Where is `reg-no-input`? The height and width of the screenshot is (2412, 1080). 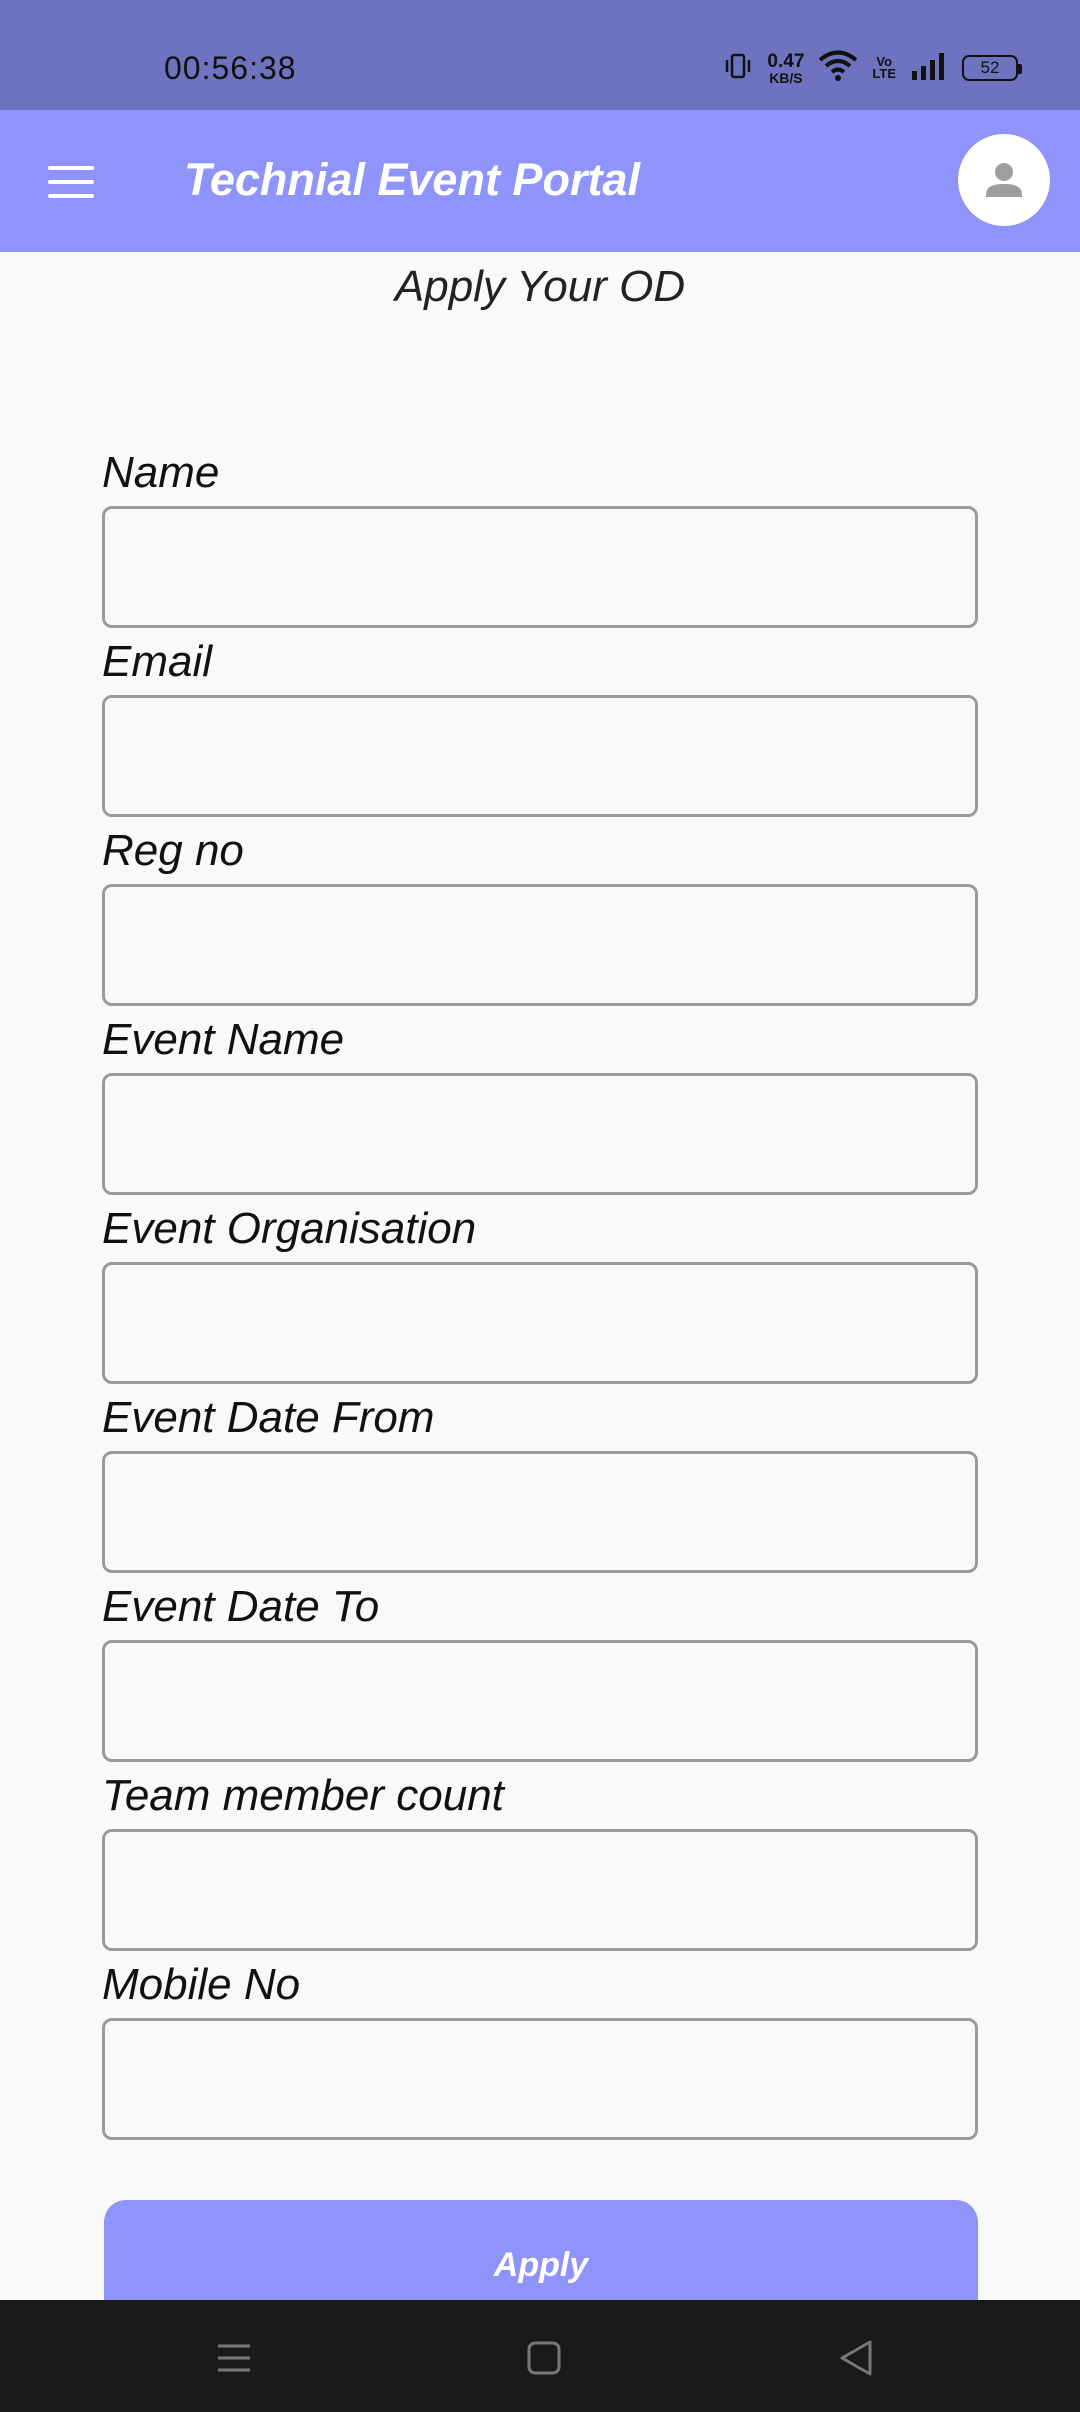 reg-no-input is located at coordinates (540, 945).